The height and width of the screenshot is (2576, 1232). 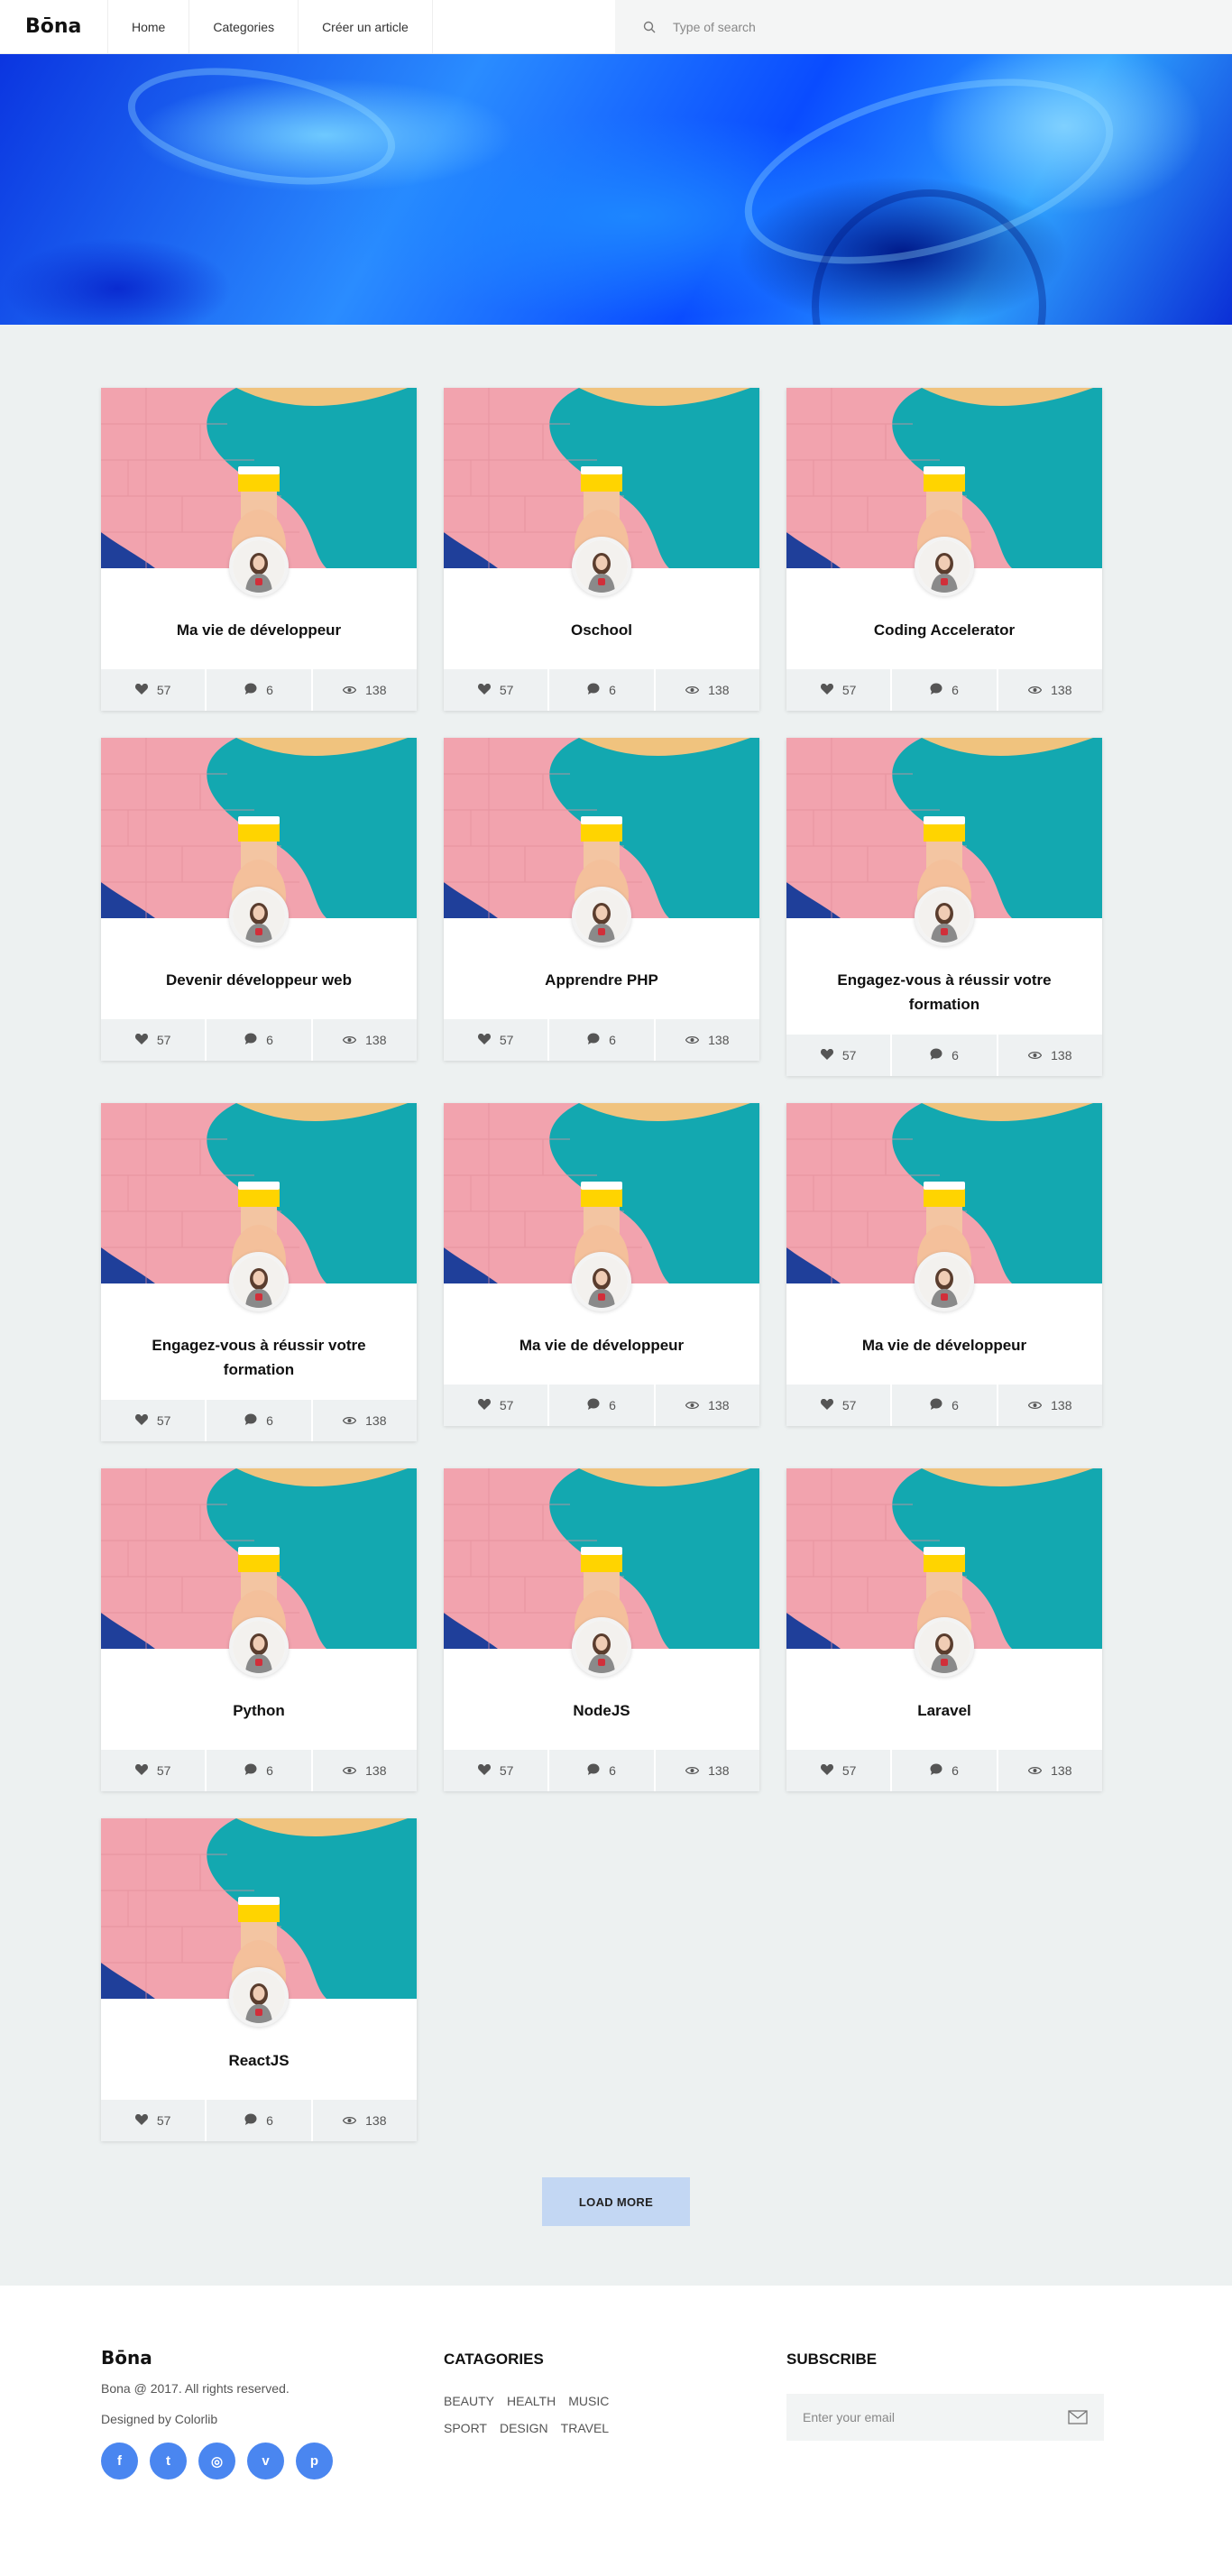 I want to click on site-logo: Bōna, so click(x=54, y=26).